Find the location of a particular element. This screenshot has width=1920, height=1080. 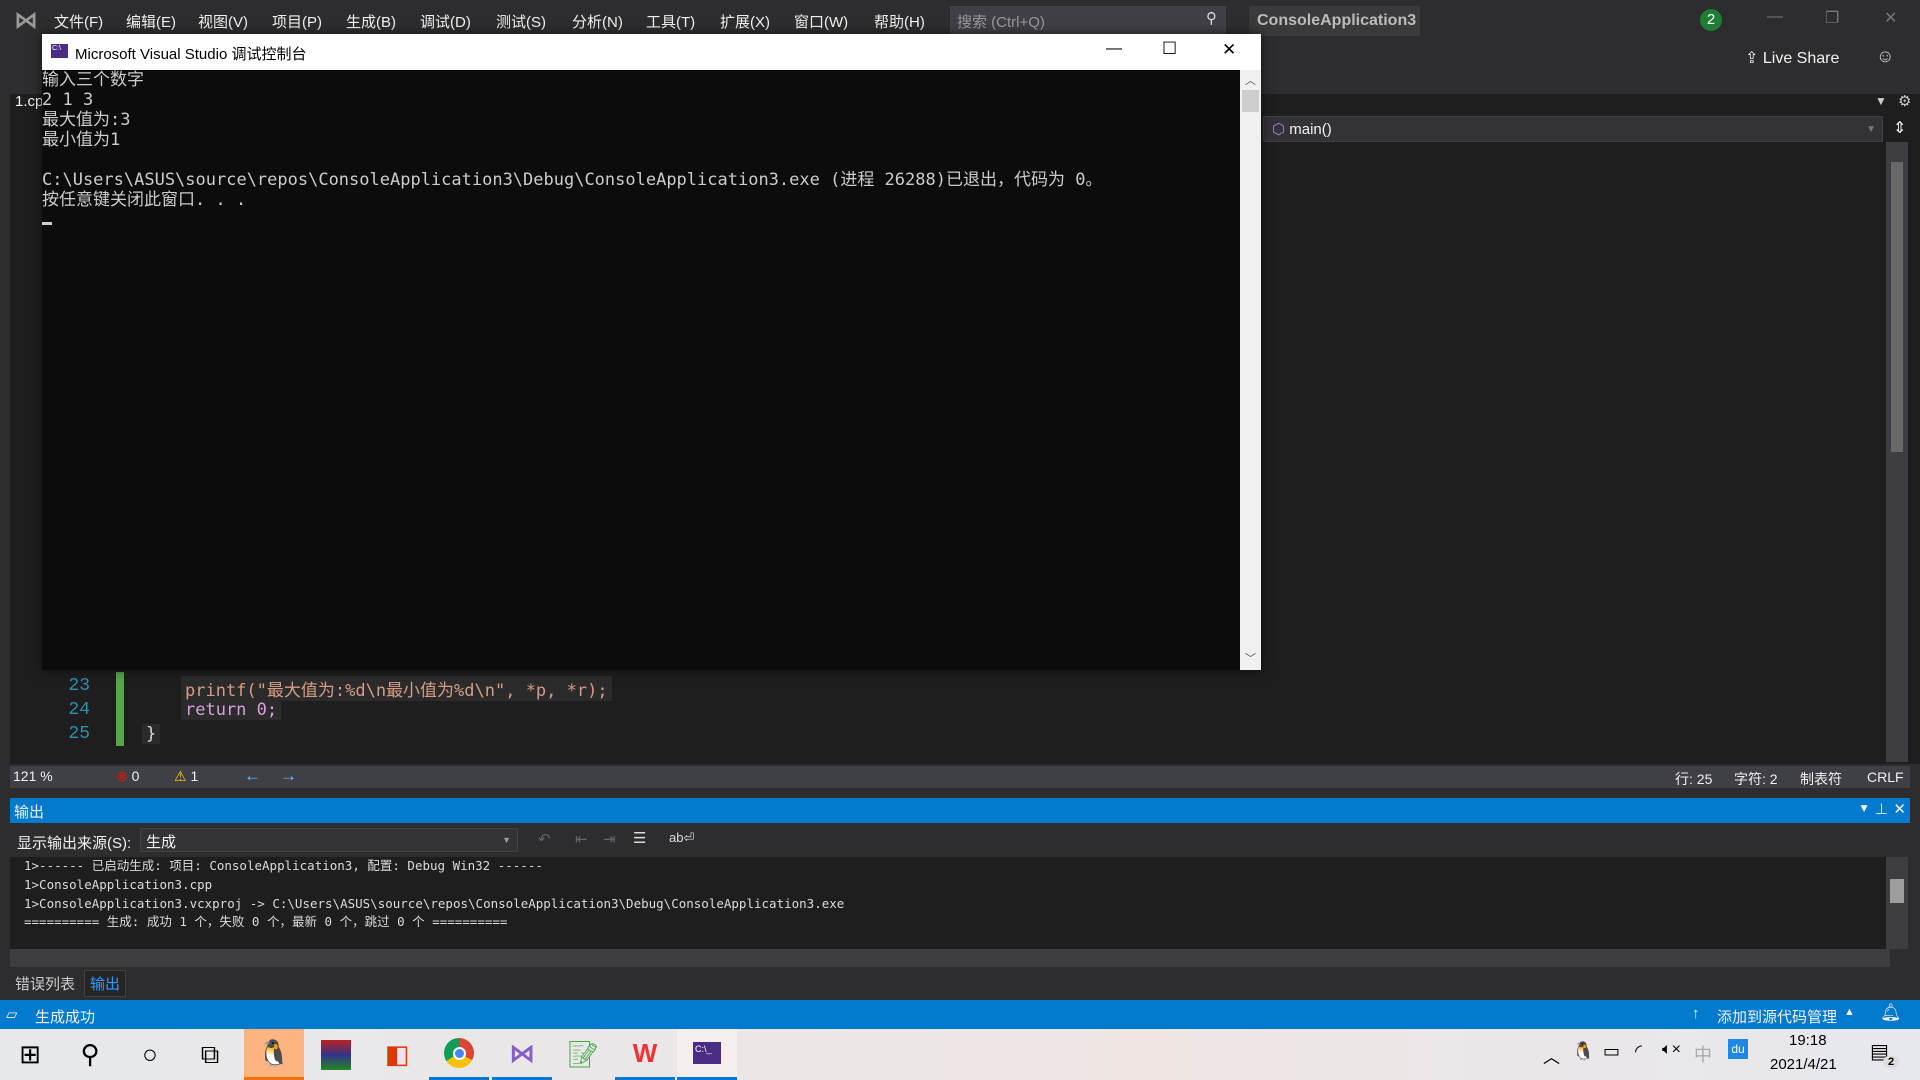

tab-error-list: 错误列表 is located at coordinates (45, 983).